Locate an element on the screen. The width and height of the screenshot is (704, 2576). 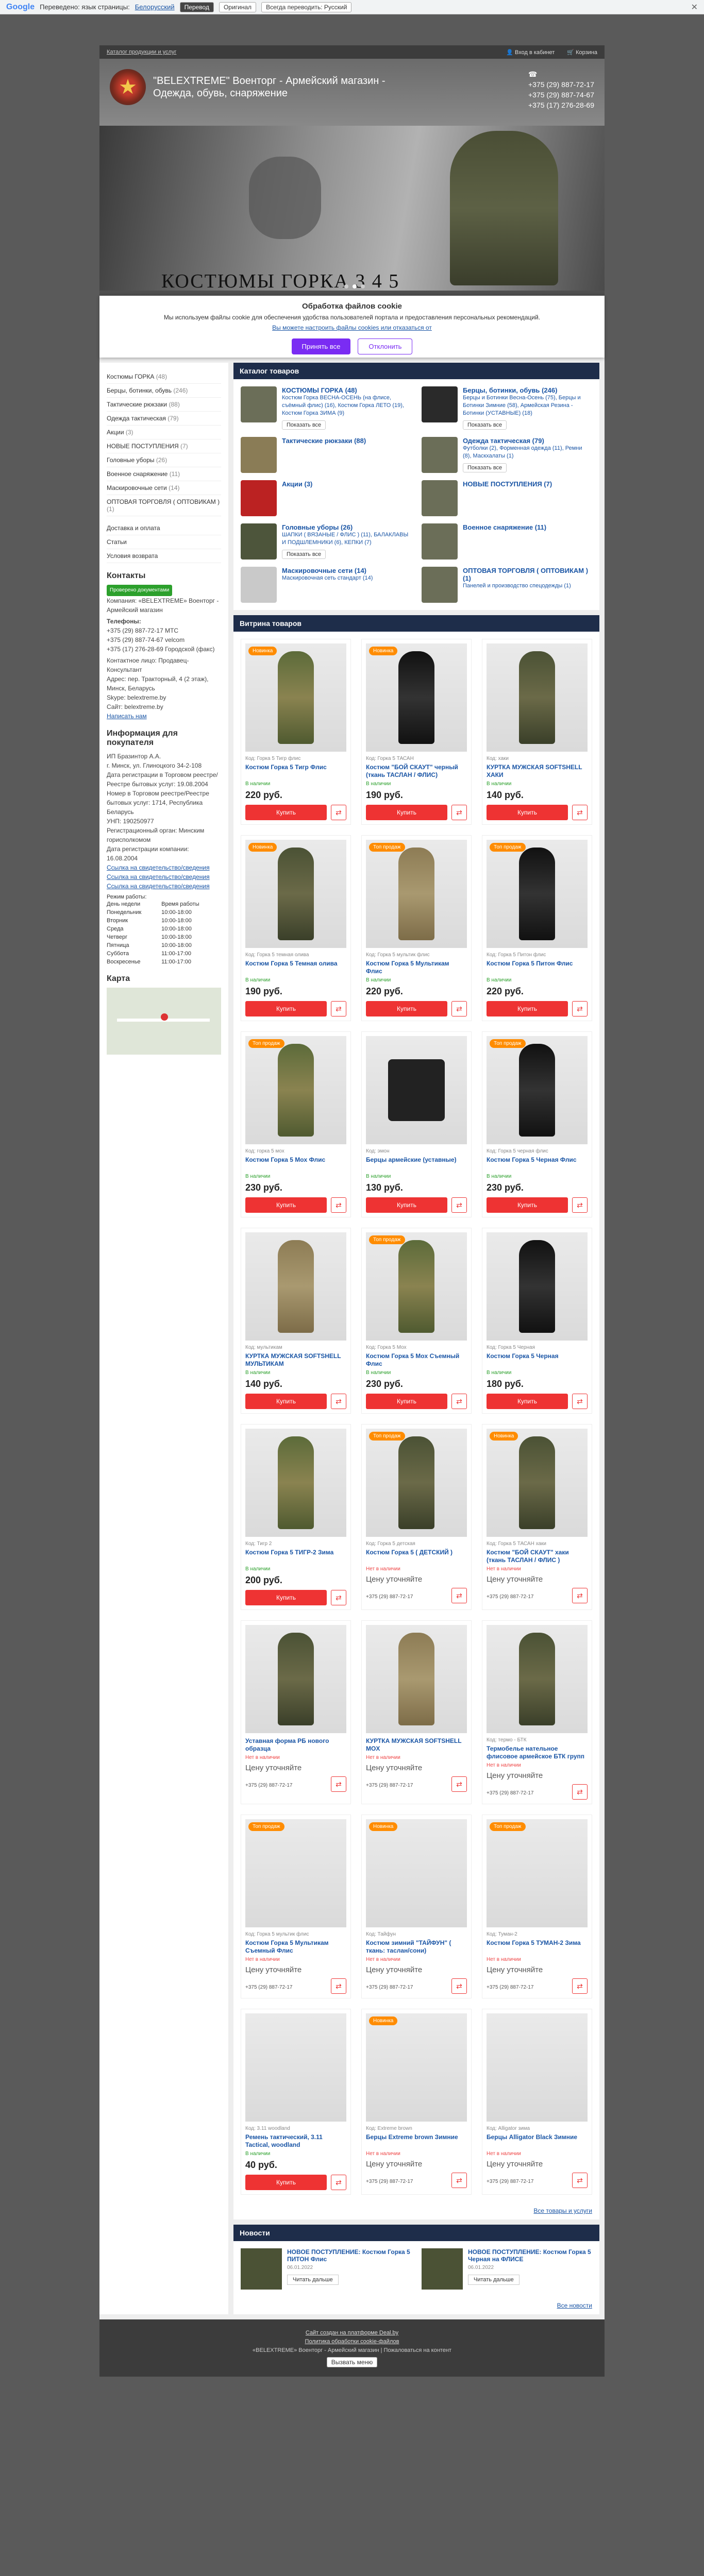
cookie-decline-button: Отклонить is located at coordinates (386, 346).